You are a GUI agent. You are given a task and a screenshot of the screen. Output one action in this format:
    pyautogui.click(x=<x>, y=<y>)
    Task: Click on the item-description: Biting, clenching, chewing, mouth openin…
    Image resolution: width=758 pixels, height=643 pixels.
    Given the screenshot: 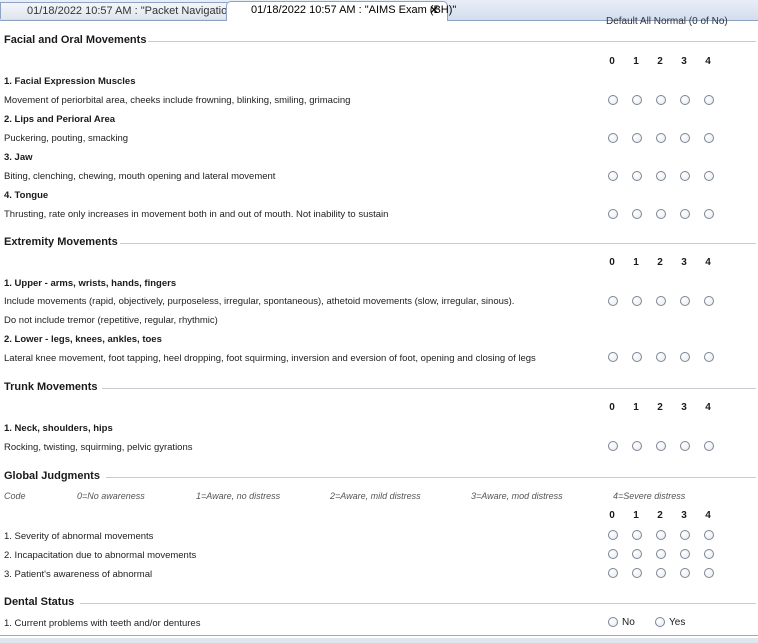 What is the action you would take?
    pyautogui.click(x=140, y=176)
    